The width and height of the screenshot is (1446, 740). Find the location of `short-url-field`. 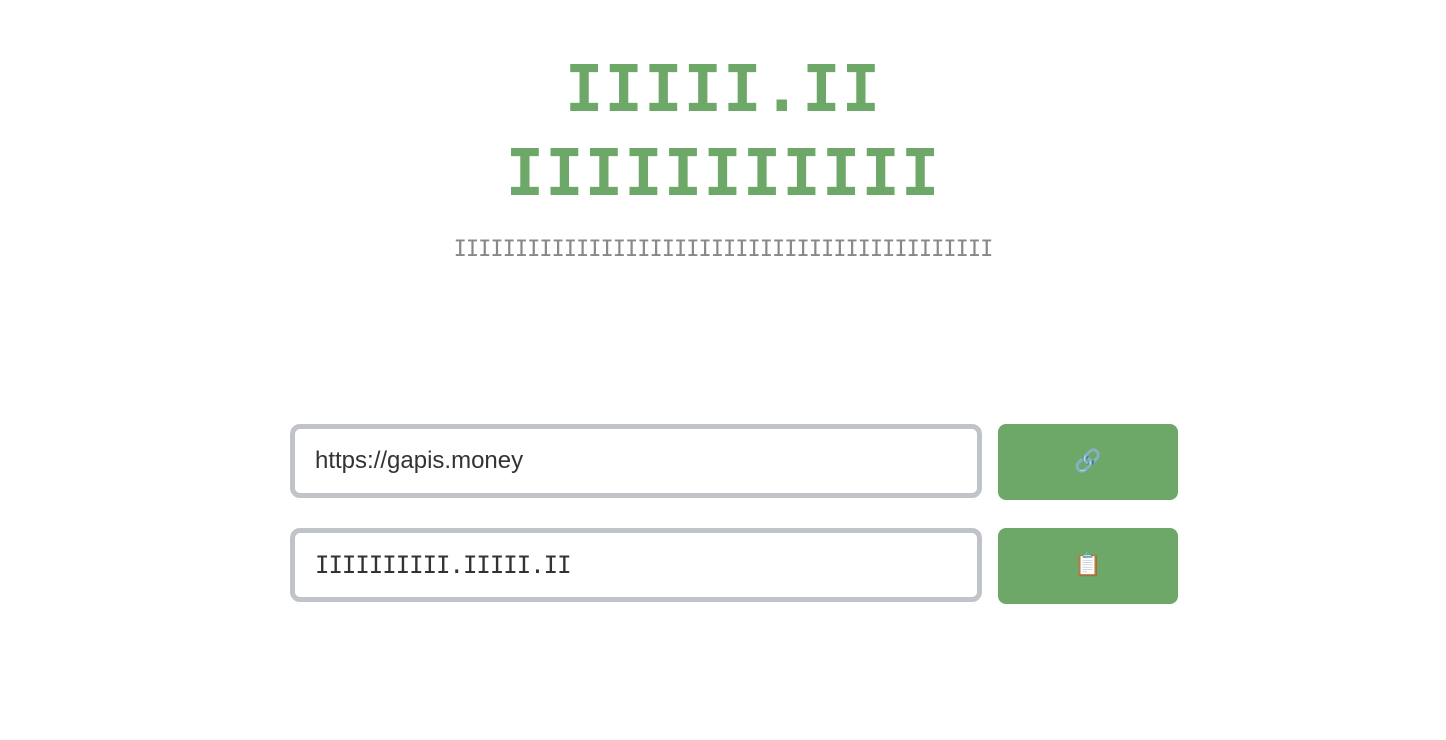

short-url-field is located at coordinates (636, 565).